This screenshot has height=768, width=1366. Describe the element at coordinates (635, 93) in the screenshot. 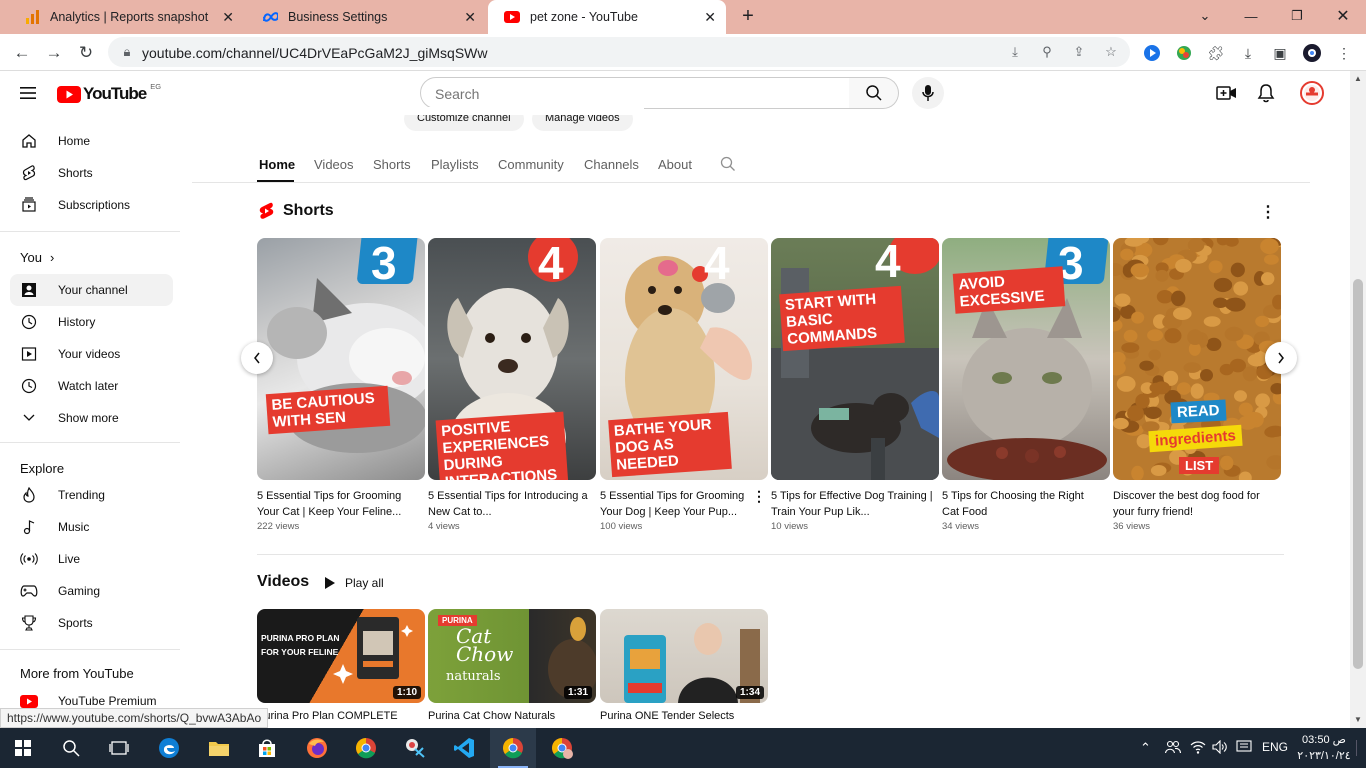

I see `search-box: Search` at that location.